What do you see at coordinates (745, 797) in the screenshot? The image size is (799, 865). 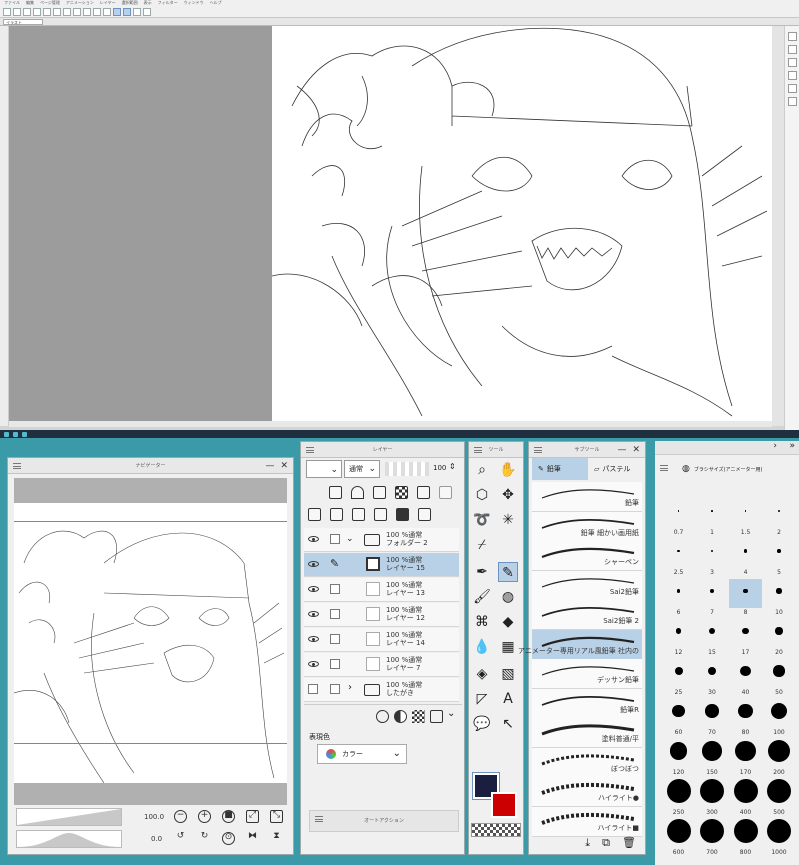 I see `brush-size-cell: 400` at bounding box center [745, 797].